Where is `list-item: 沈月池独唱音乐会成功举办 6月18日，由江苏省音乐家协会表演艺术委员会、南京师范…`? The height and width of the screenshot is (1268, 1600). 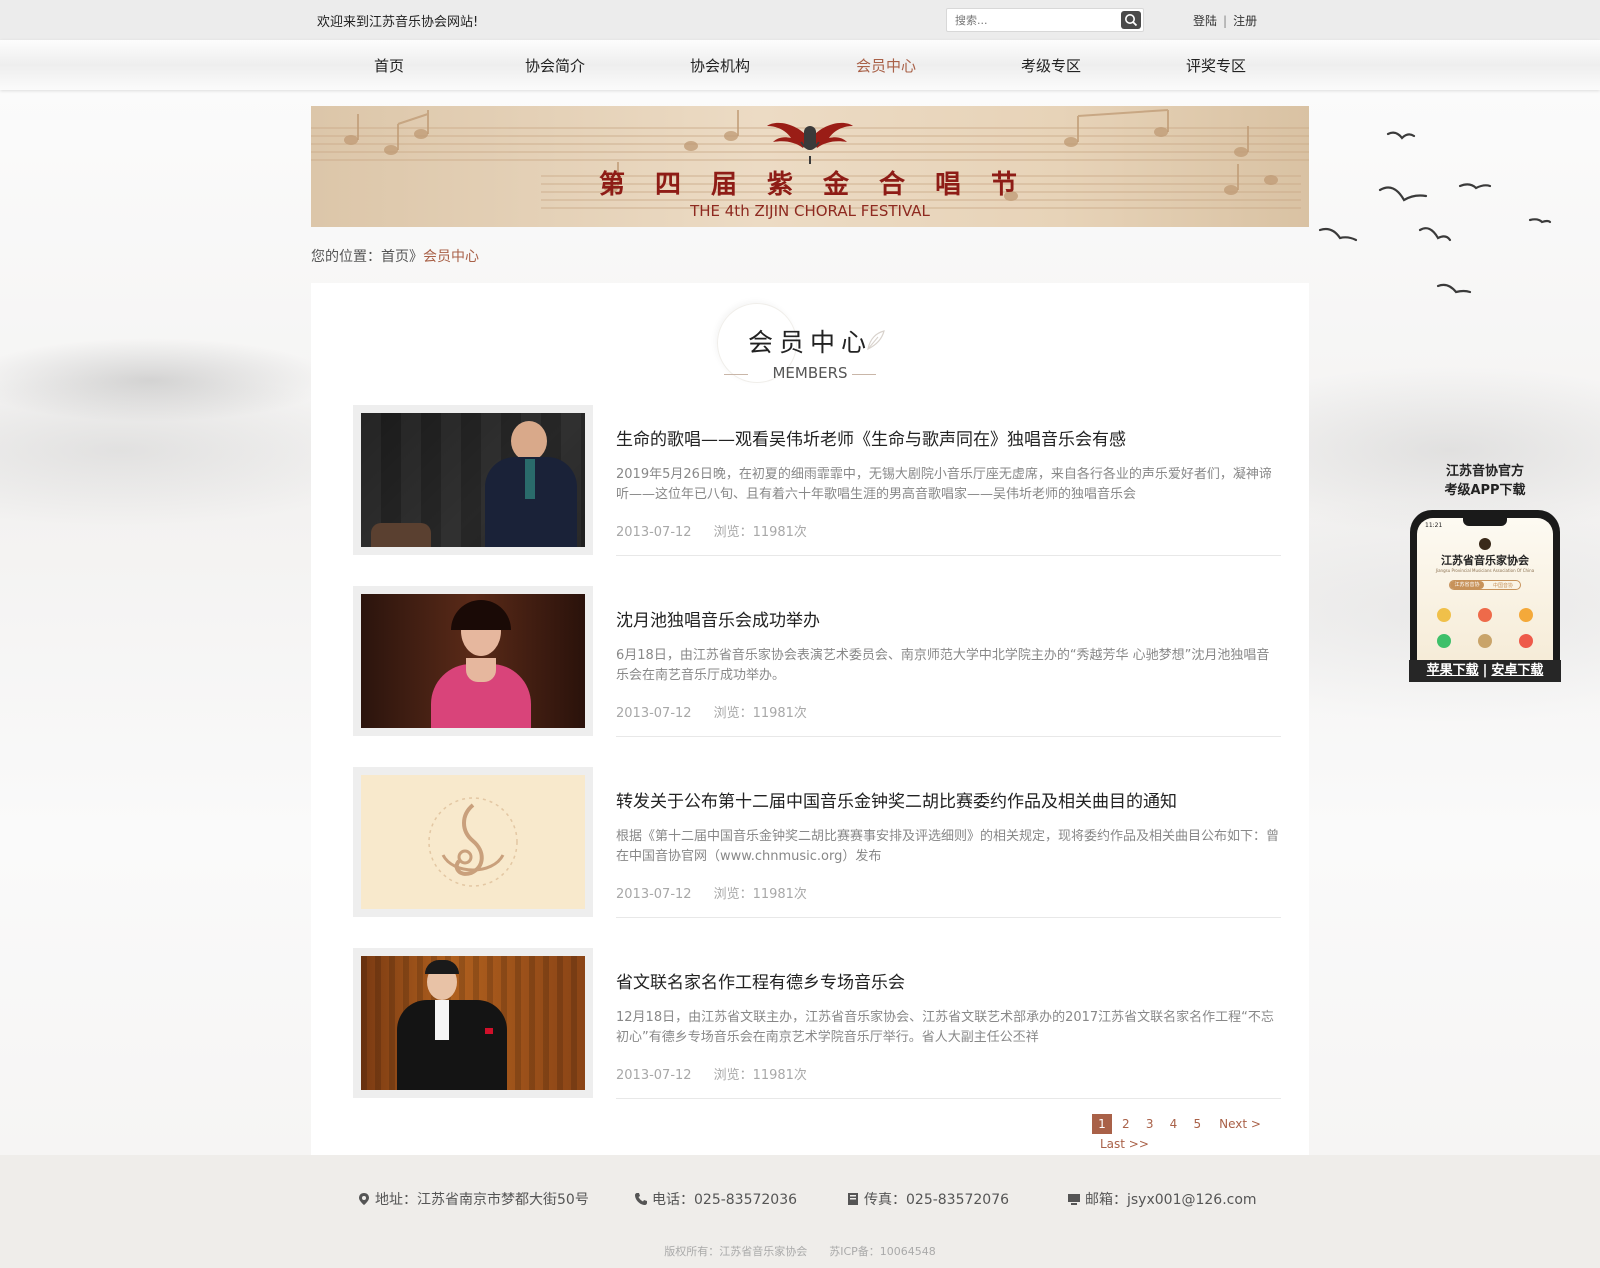 list-item: 沈月池独唱音乐会成功举办 6月18日，由江苏省音乐家协会表演艺术委员会、南京师范… is located at coordinates (817, 662).